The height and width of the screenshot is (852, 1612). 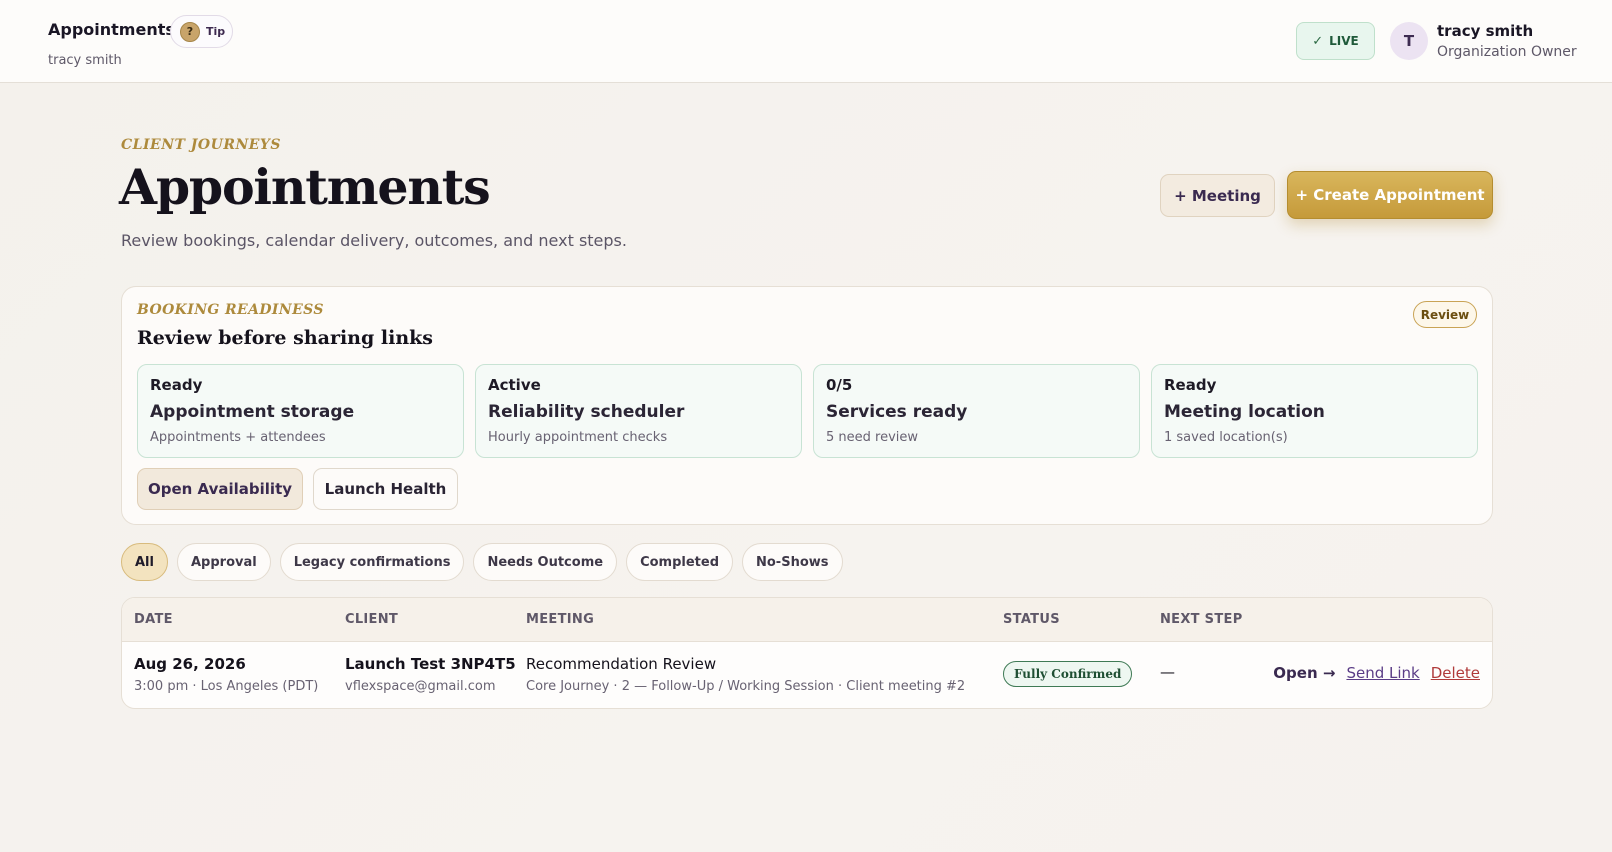 What do you see at coordinates (897, 412) in the screenshot?
I see `tile-name: Services ready` at bounding box center [897, 412].